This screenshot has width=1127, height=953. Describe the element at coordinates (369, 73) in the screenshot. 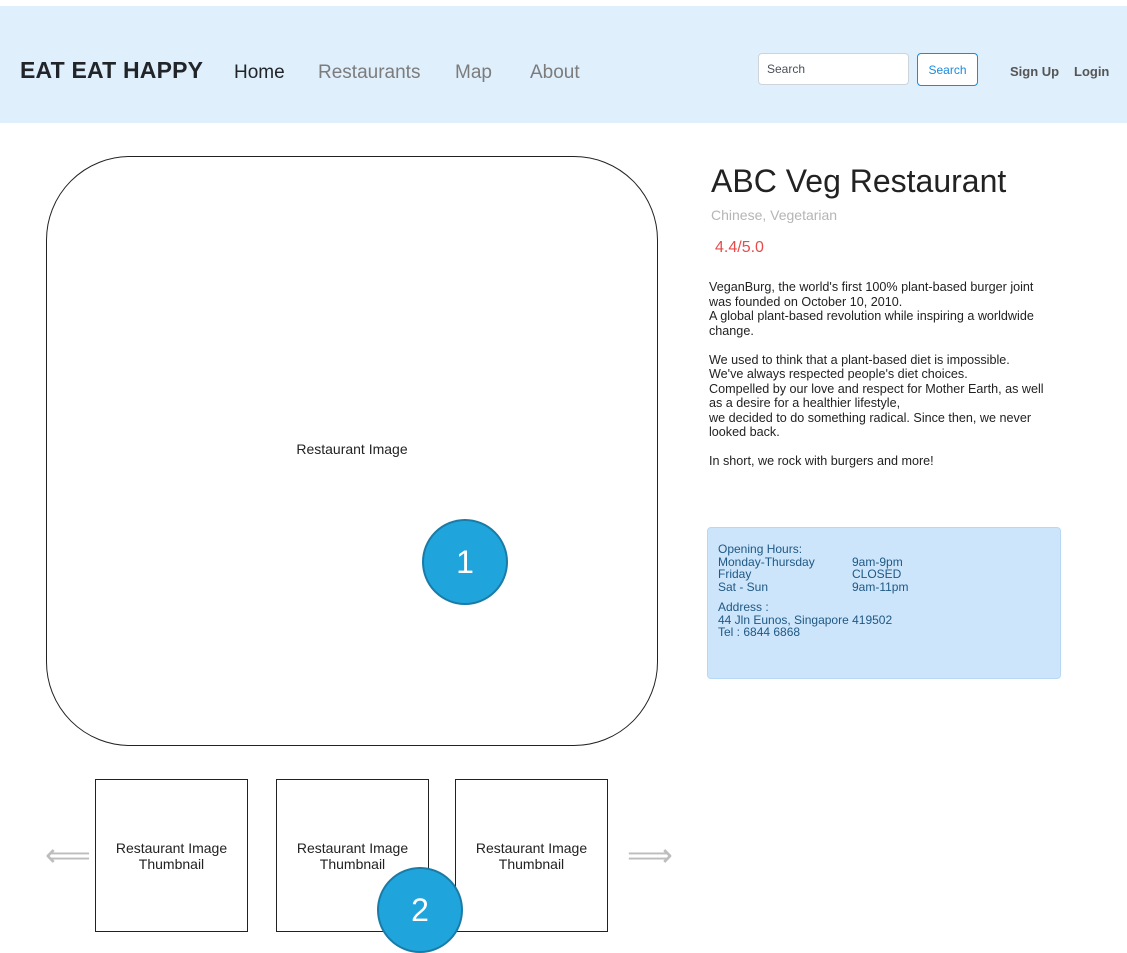

I see `nav-link-restaurants: Restaurants` at that location.